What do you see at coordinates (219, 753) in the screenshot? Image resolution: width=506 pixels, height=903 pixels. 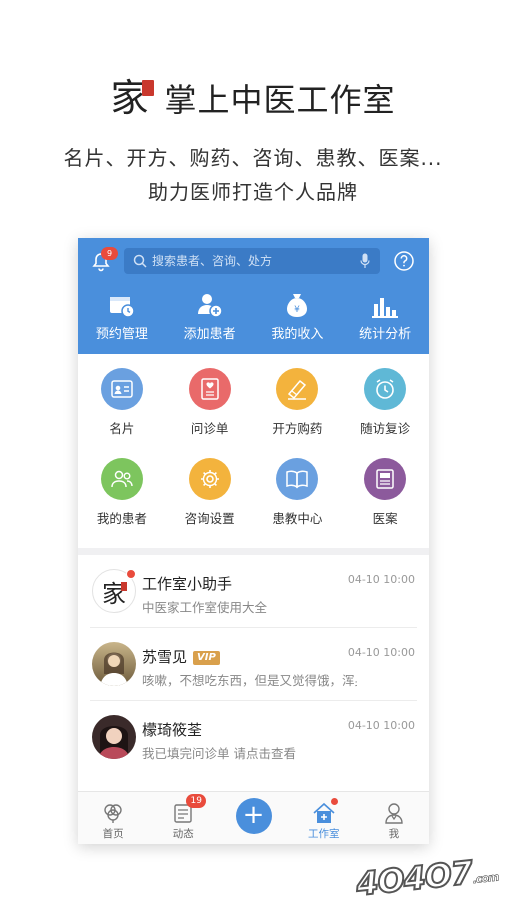 I see `message-preview: 我已填完问诊单 请点击查看` at bounding box center [219, 753].